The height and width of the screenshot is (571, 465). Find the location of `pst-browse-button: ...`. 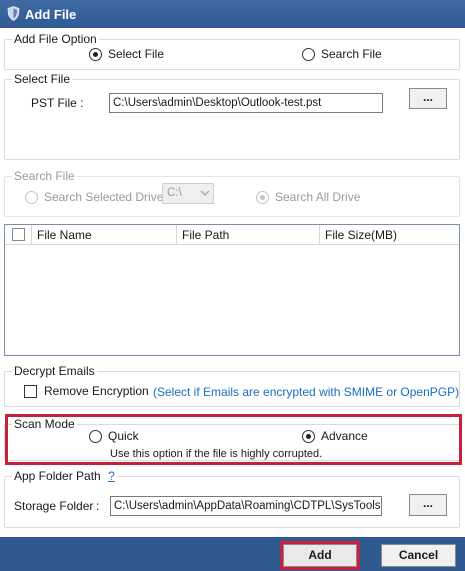

pst-browse-button: ... is located at coordinates (428, 98).